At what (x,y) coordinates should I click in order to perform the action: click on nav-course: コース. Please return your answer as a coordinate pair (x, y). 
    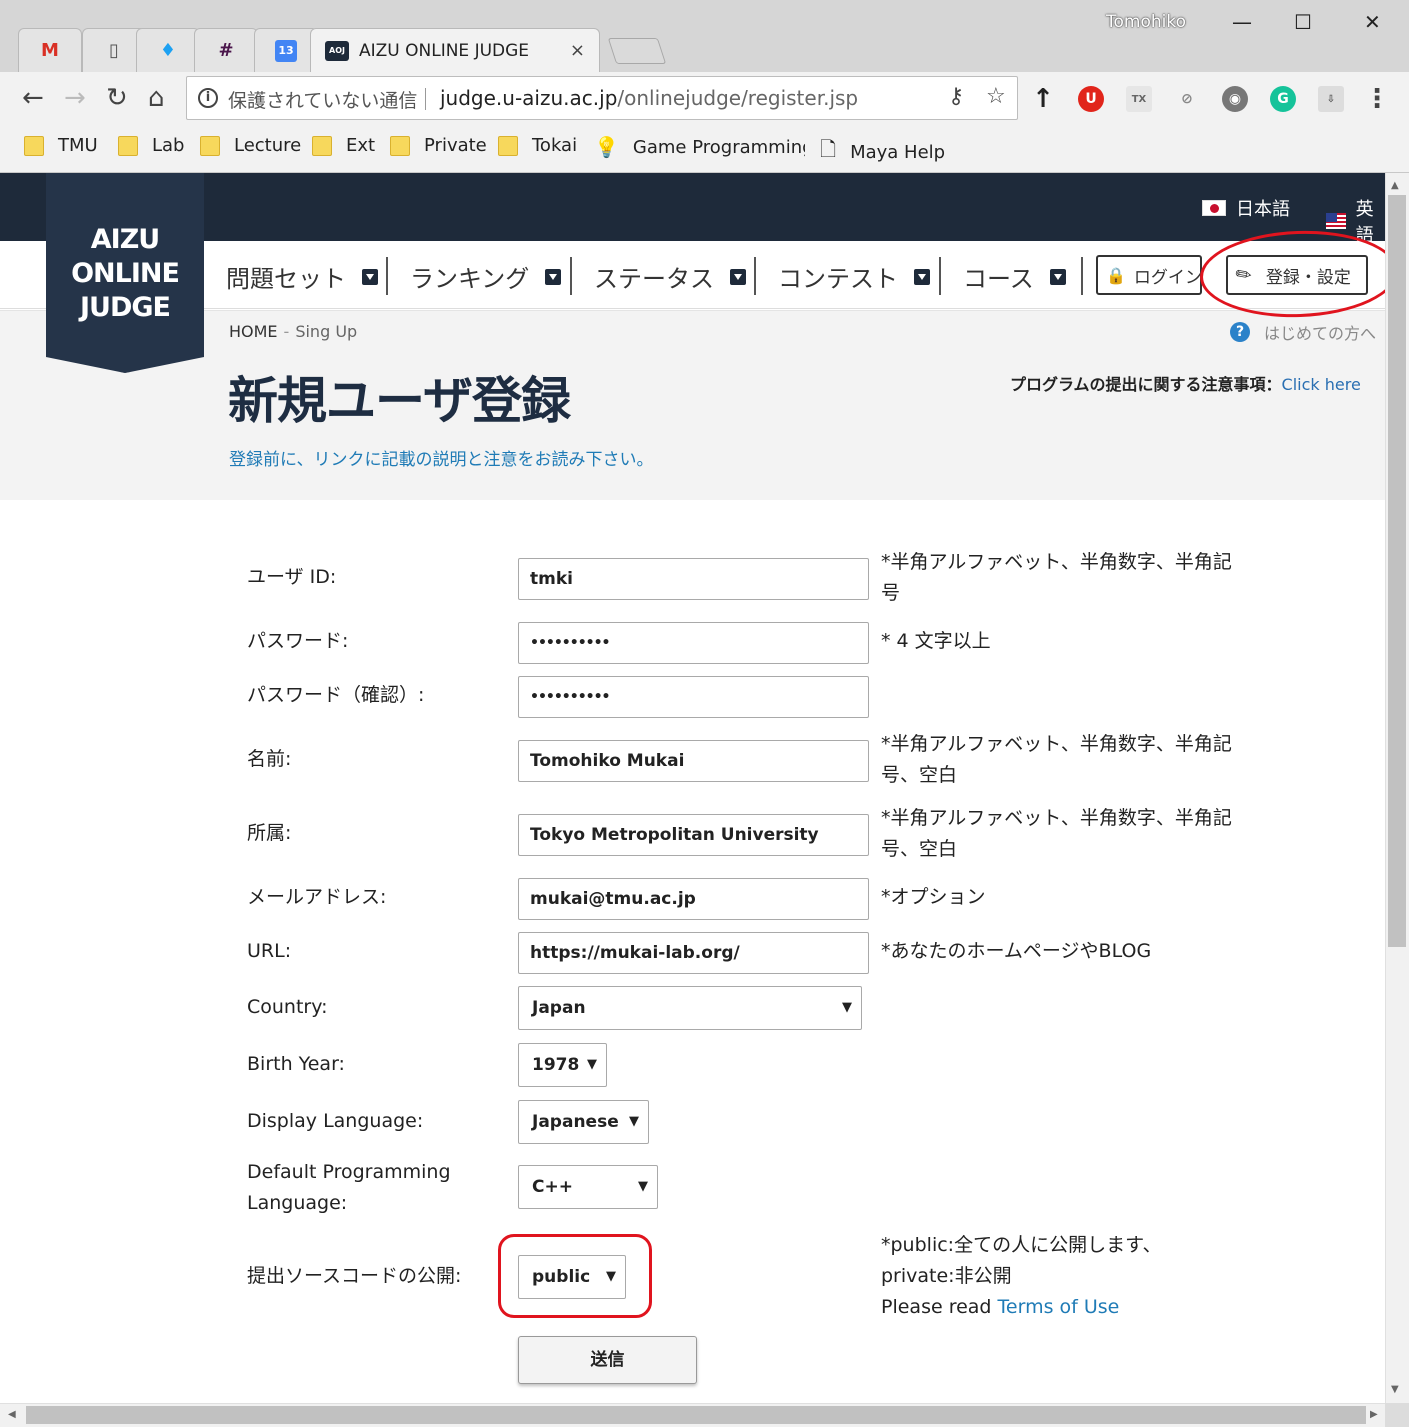
    Looking at the image, I should click on (1014, 276).